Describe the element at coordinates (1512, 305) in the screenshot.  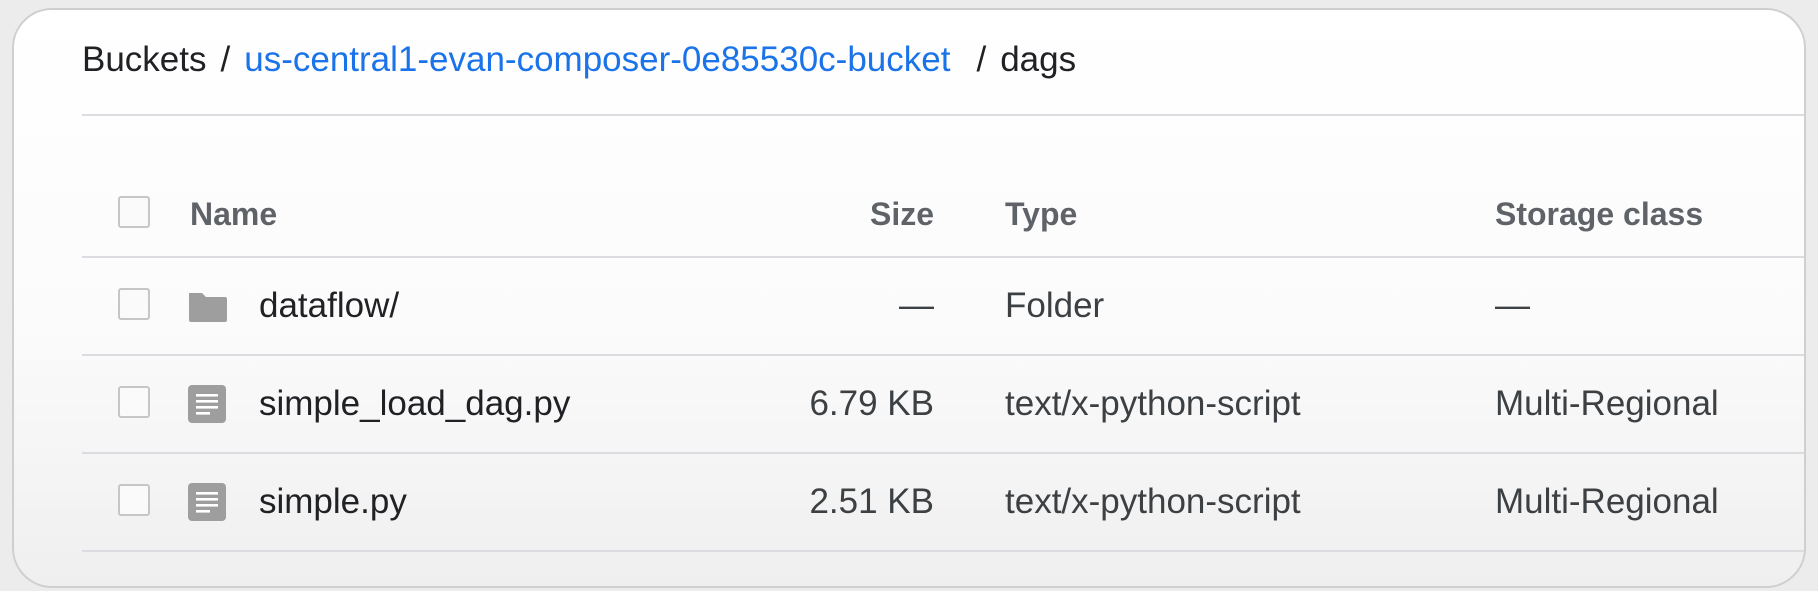
I see `object-storage-class: —` at that location.